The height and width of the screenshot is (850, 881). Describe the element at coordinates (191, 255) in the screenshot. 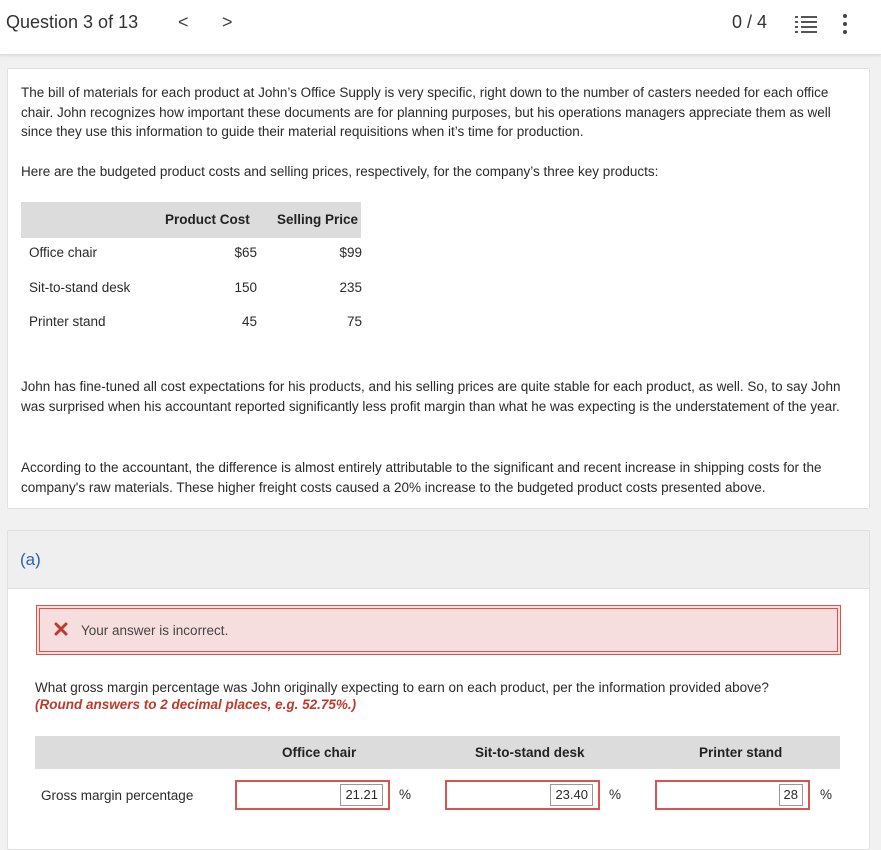

I see `table-row: Office chair $65 $99` at that location.